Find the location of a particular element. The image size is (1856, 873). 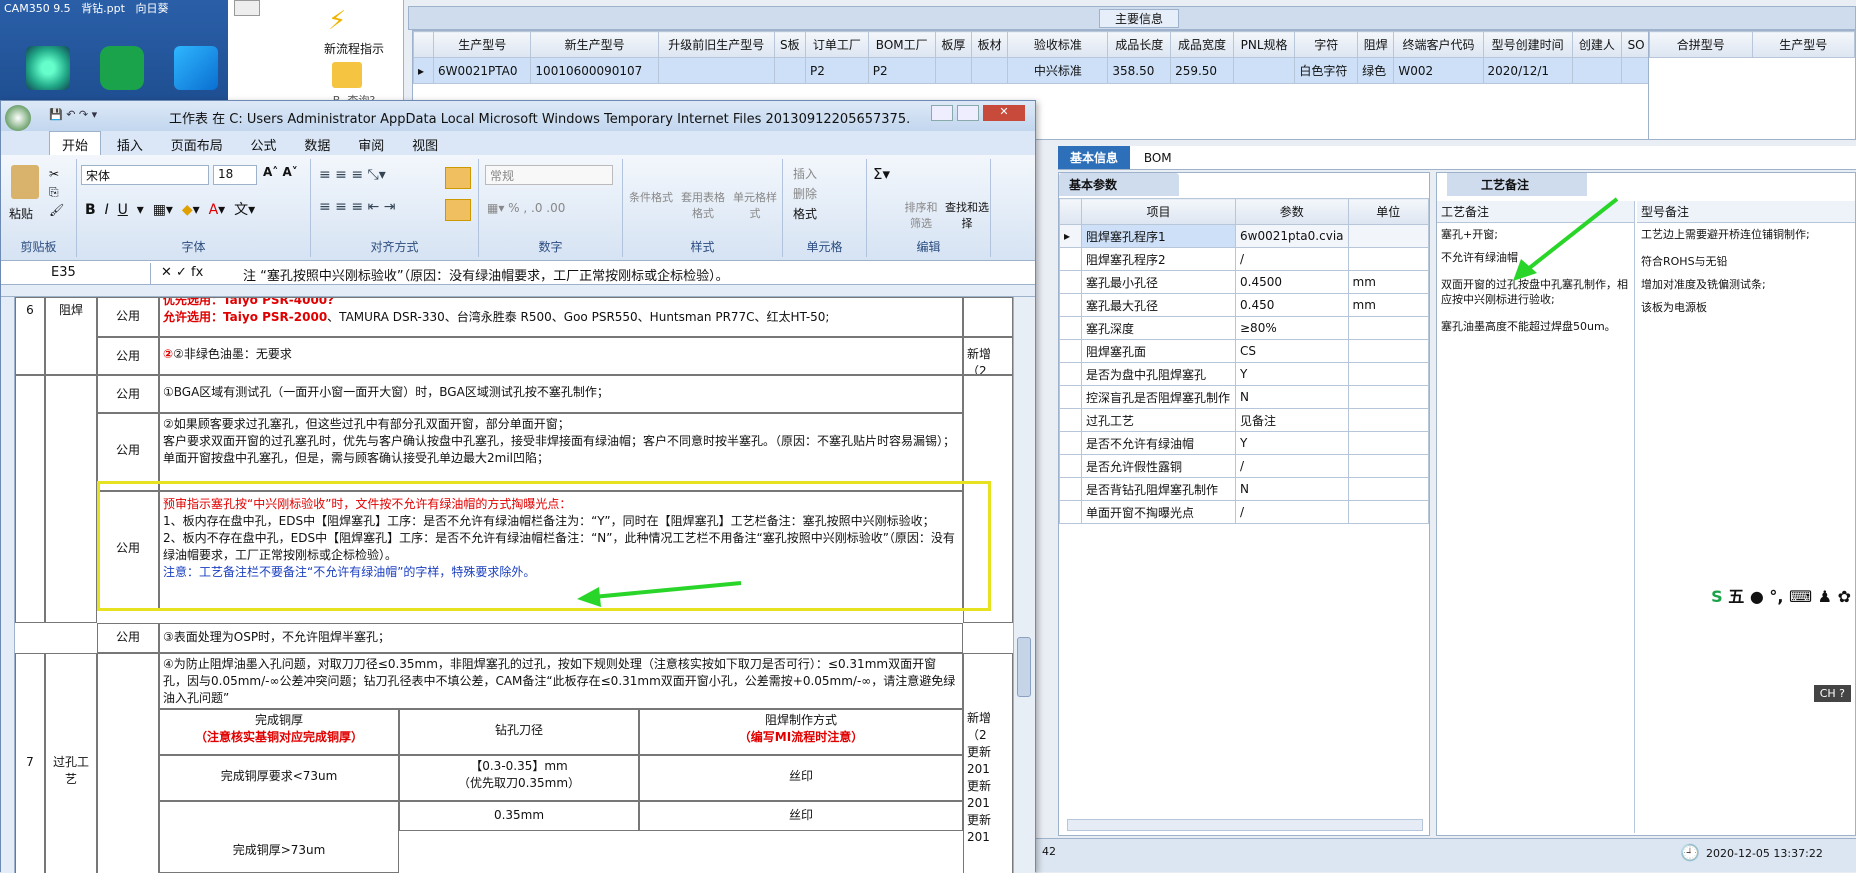

office-button-icon is located at coordinates (18, 118).